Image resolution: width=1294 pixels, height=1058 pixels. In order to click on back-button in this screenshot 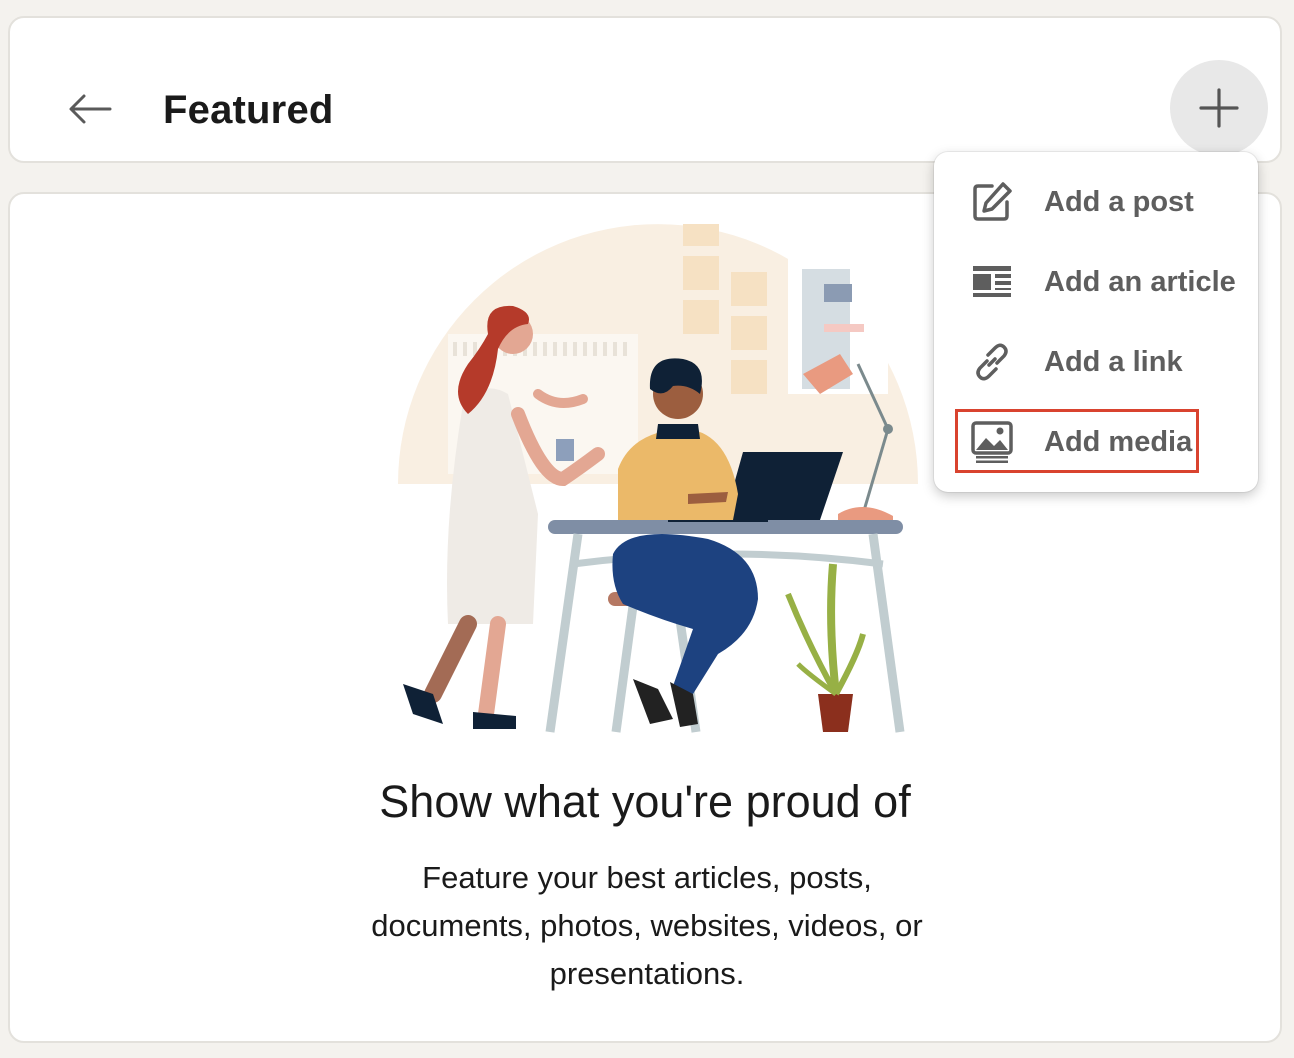, I will do `click(90, 109)`.